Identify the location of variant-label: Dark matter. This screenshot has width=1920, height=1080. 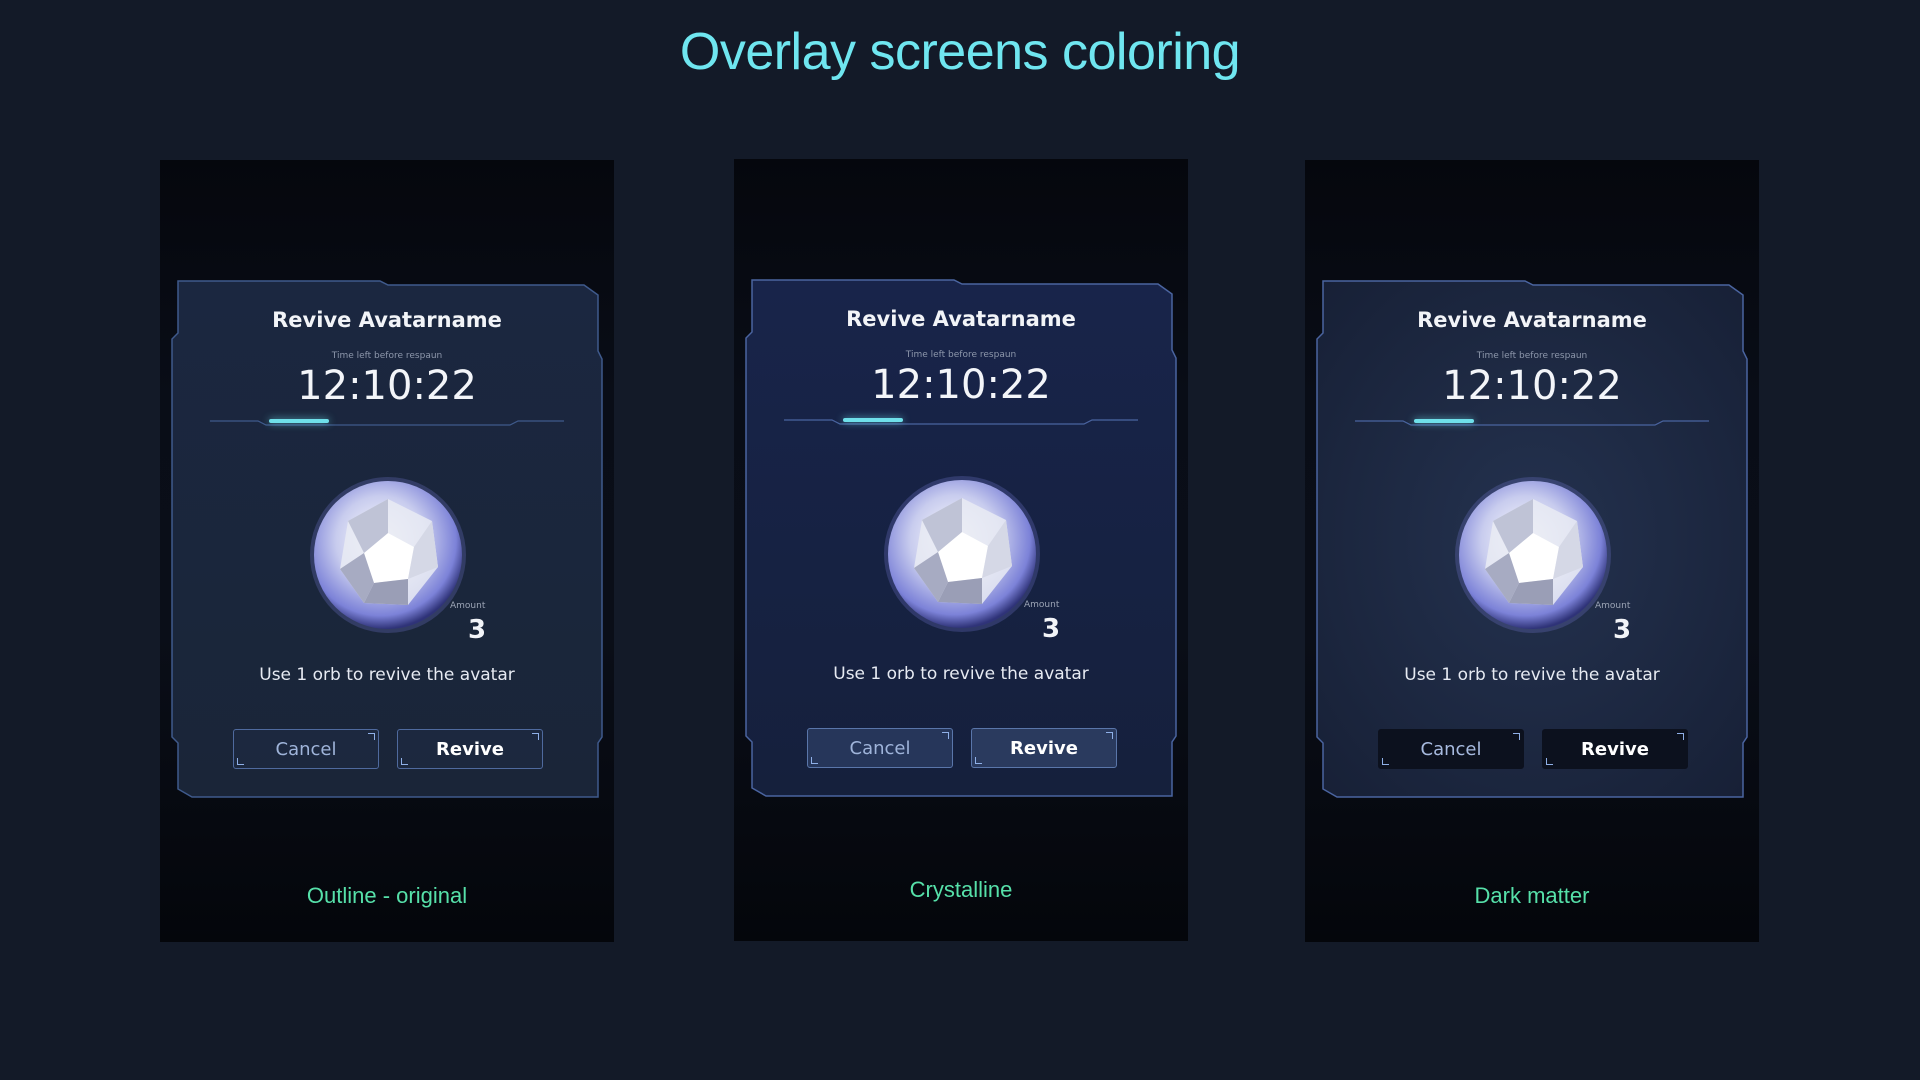
(1532, 895).